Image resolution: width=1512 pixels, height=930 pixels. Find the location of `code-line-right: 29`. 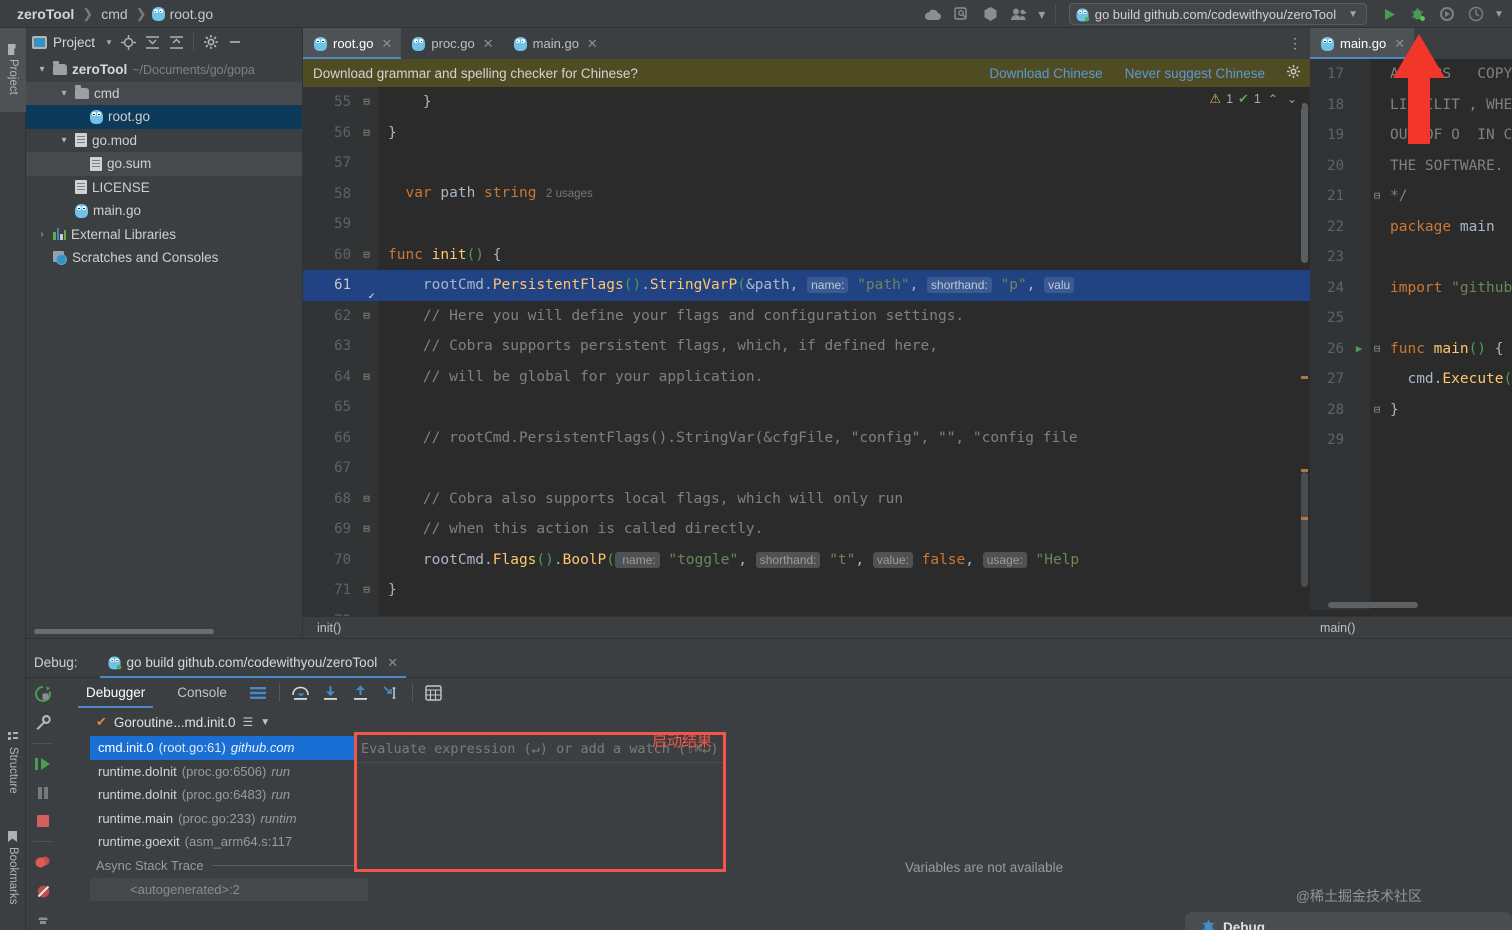

code-line-right: 29 is located at coordinates (1411, 440).